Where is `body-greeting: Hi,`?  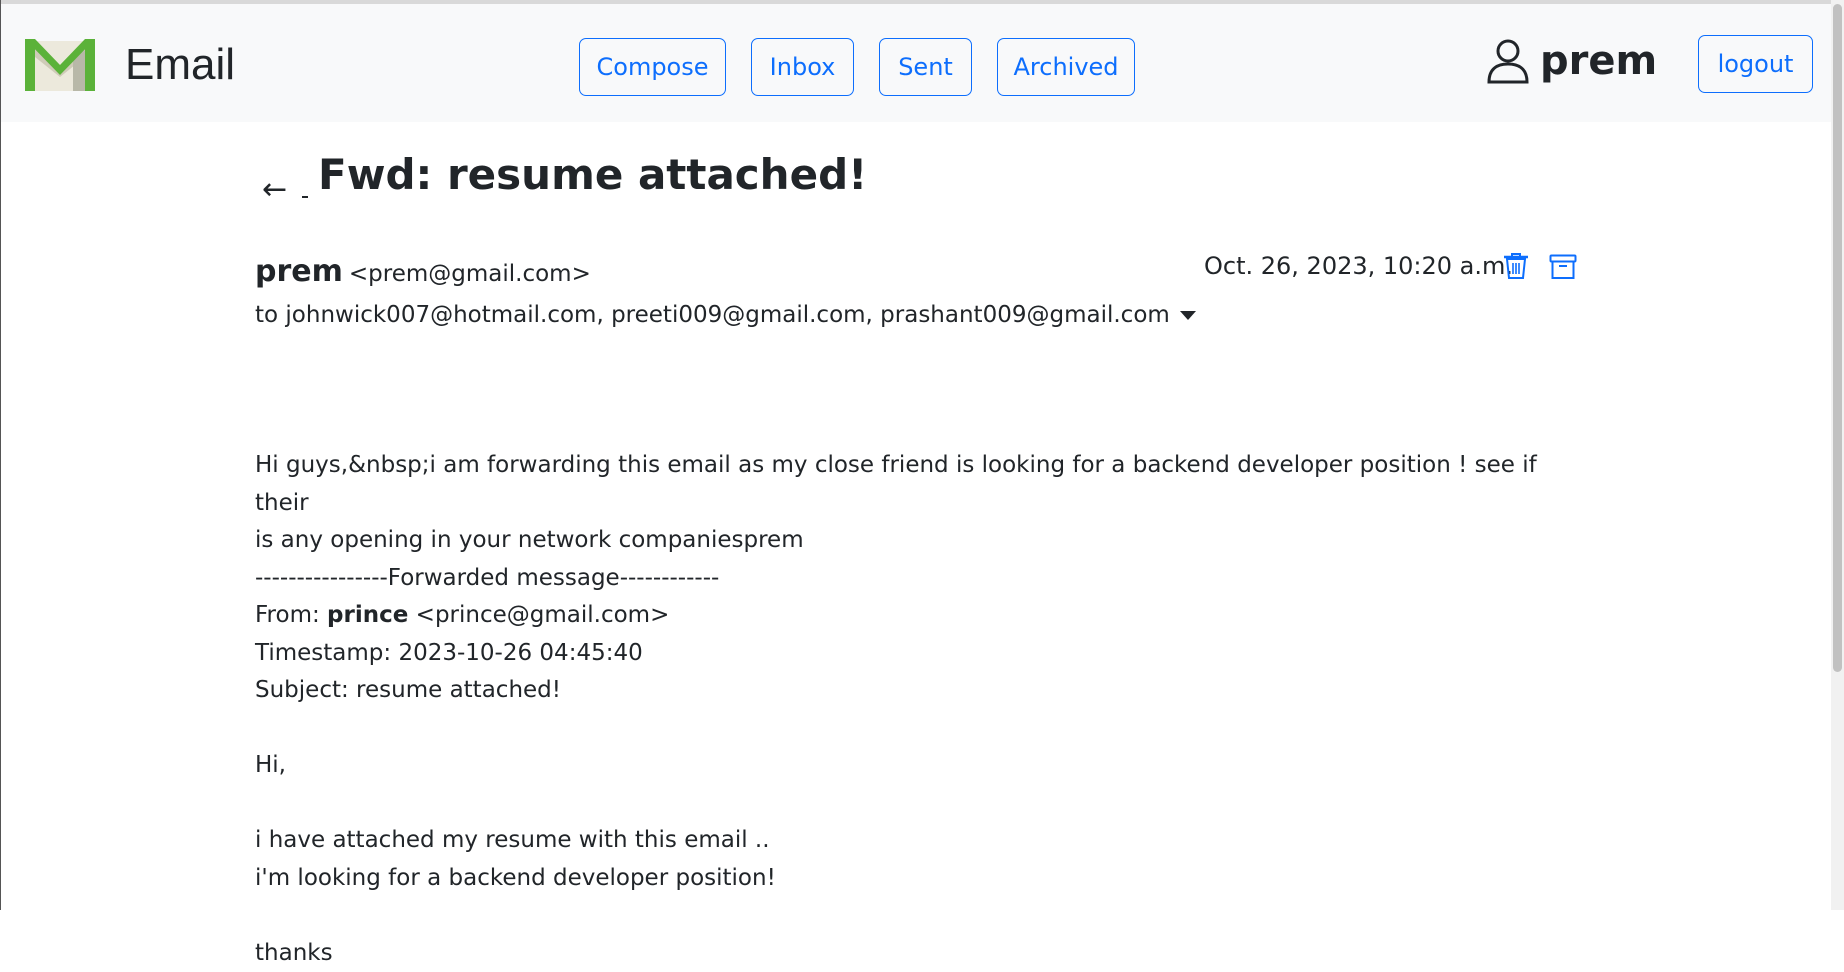
body-greeting: Hi, is located at coordinates (915, 766).